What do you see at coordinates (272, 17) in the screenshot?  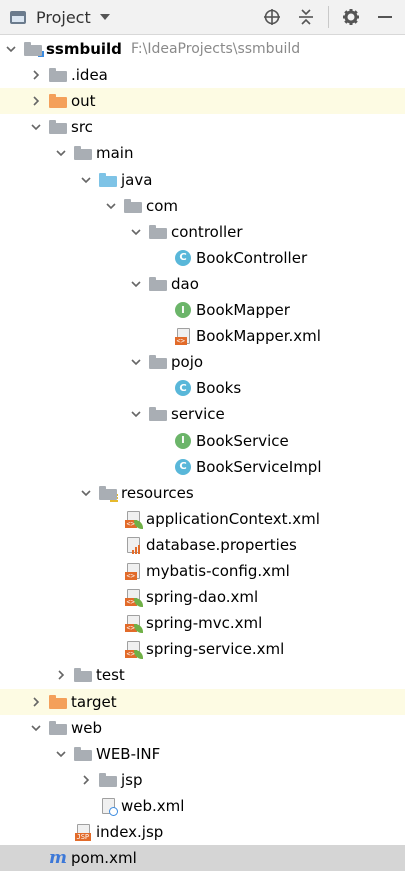 I see `locate-icon` at bounding box center [272, 17].